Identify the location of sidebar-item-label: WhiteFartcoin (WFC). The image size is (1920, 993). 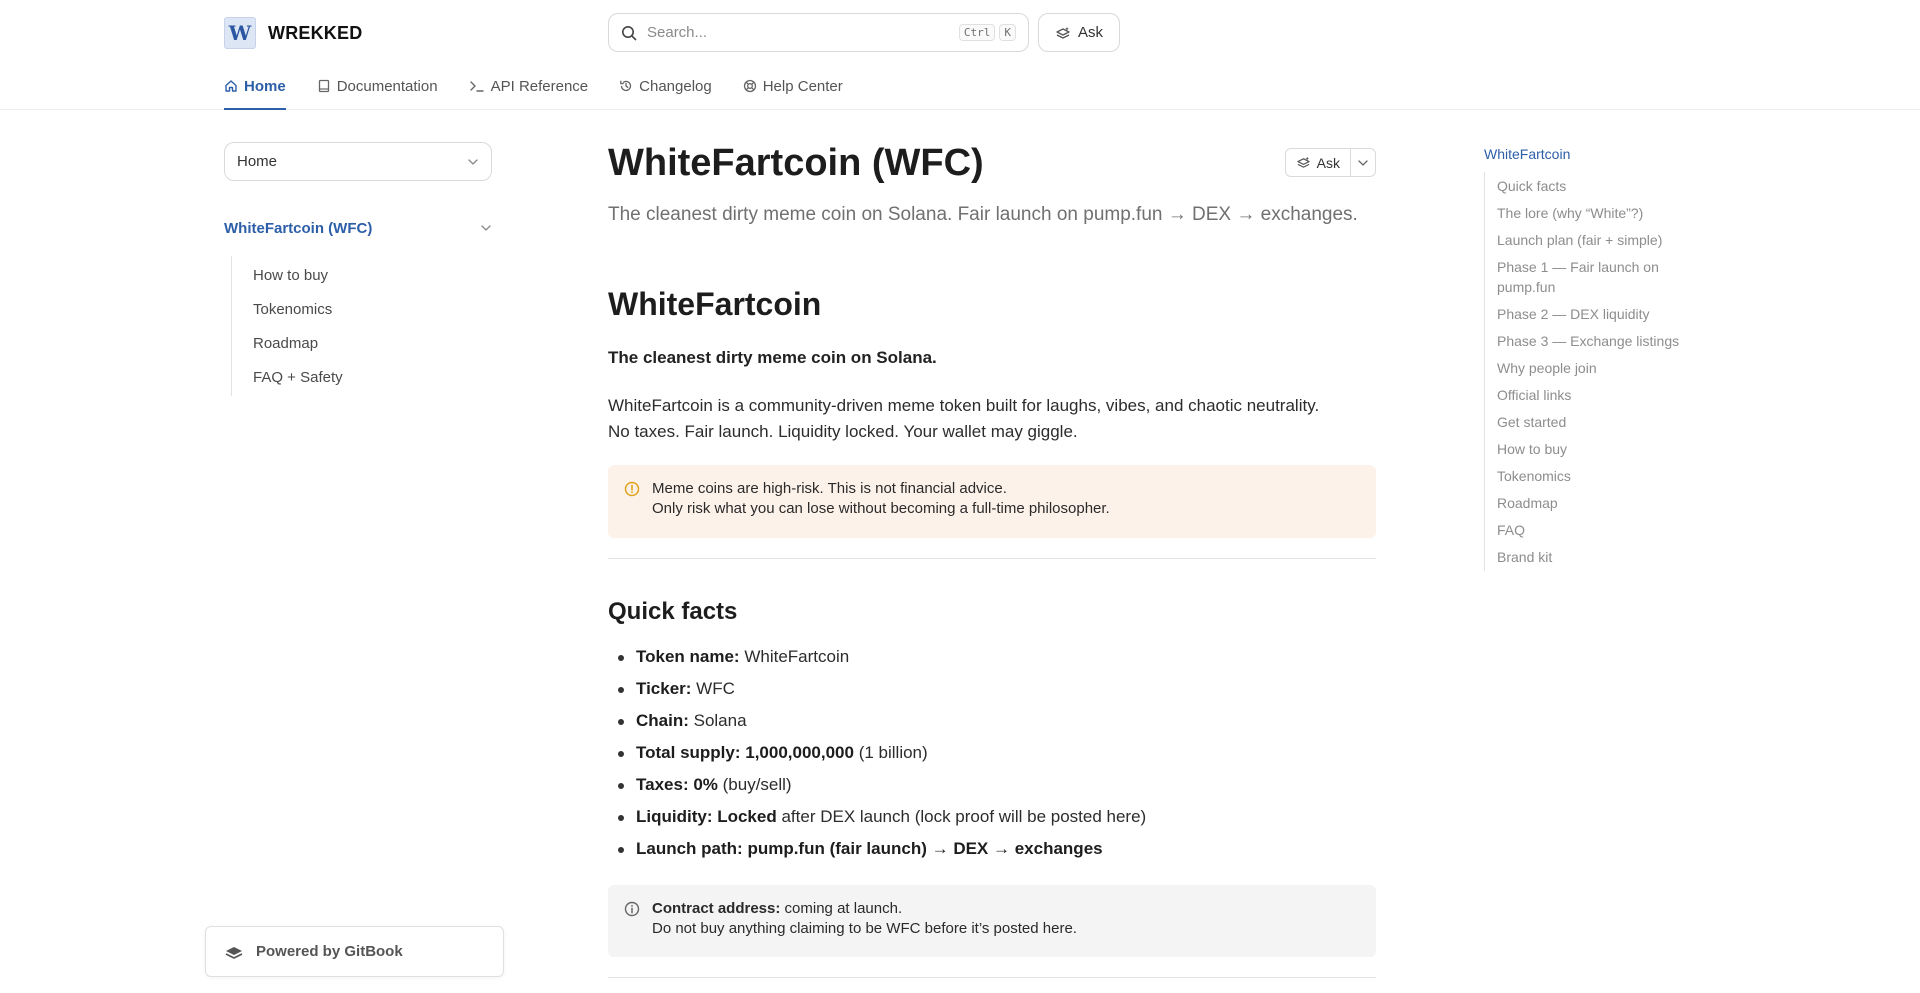
(298, 228).